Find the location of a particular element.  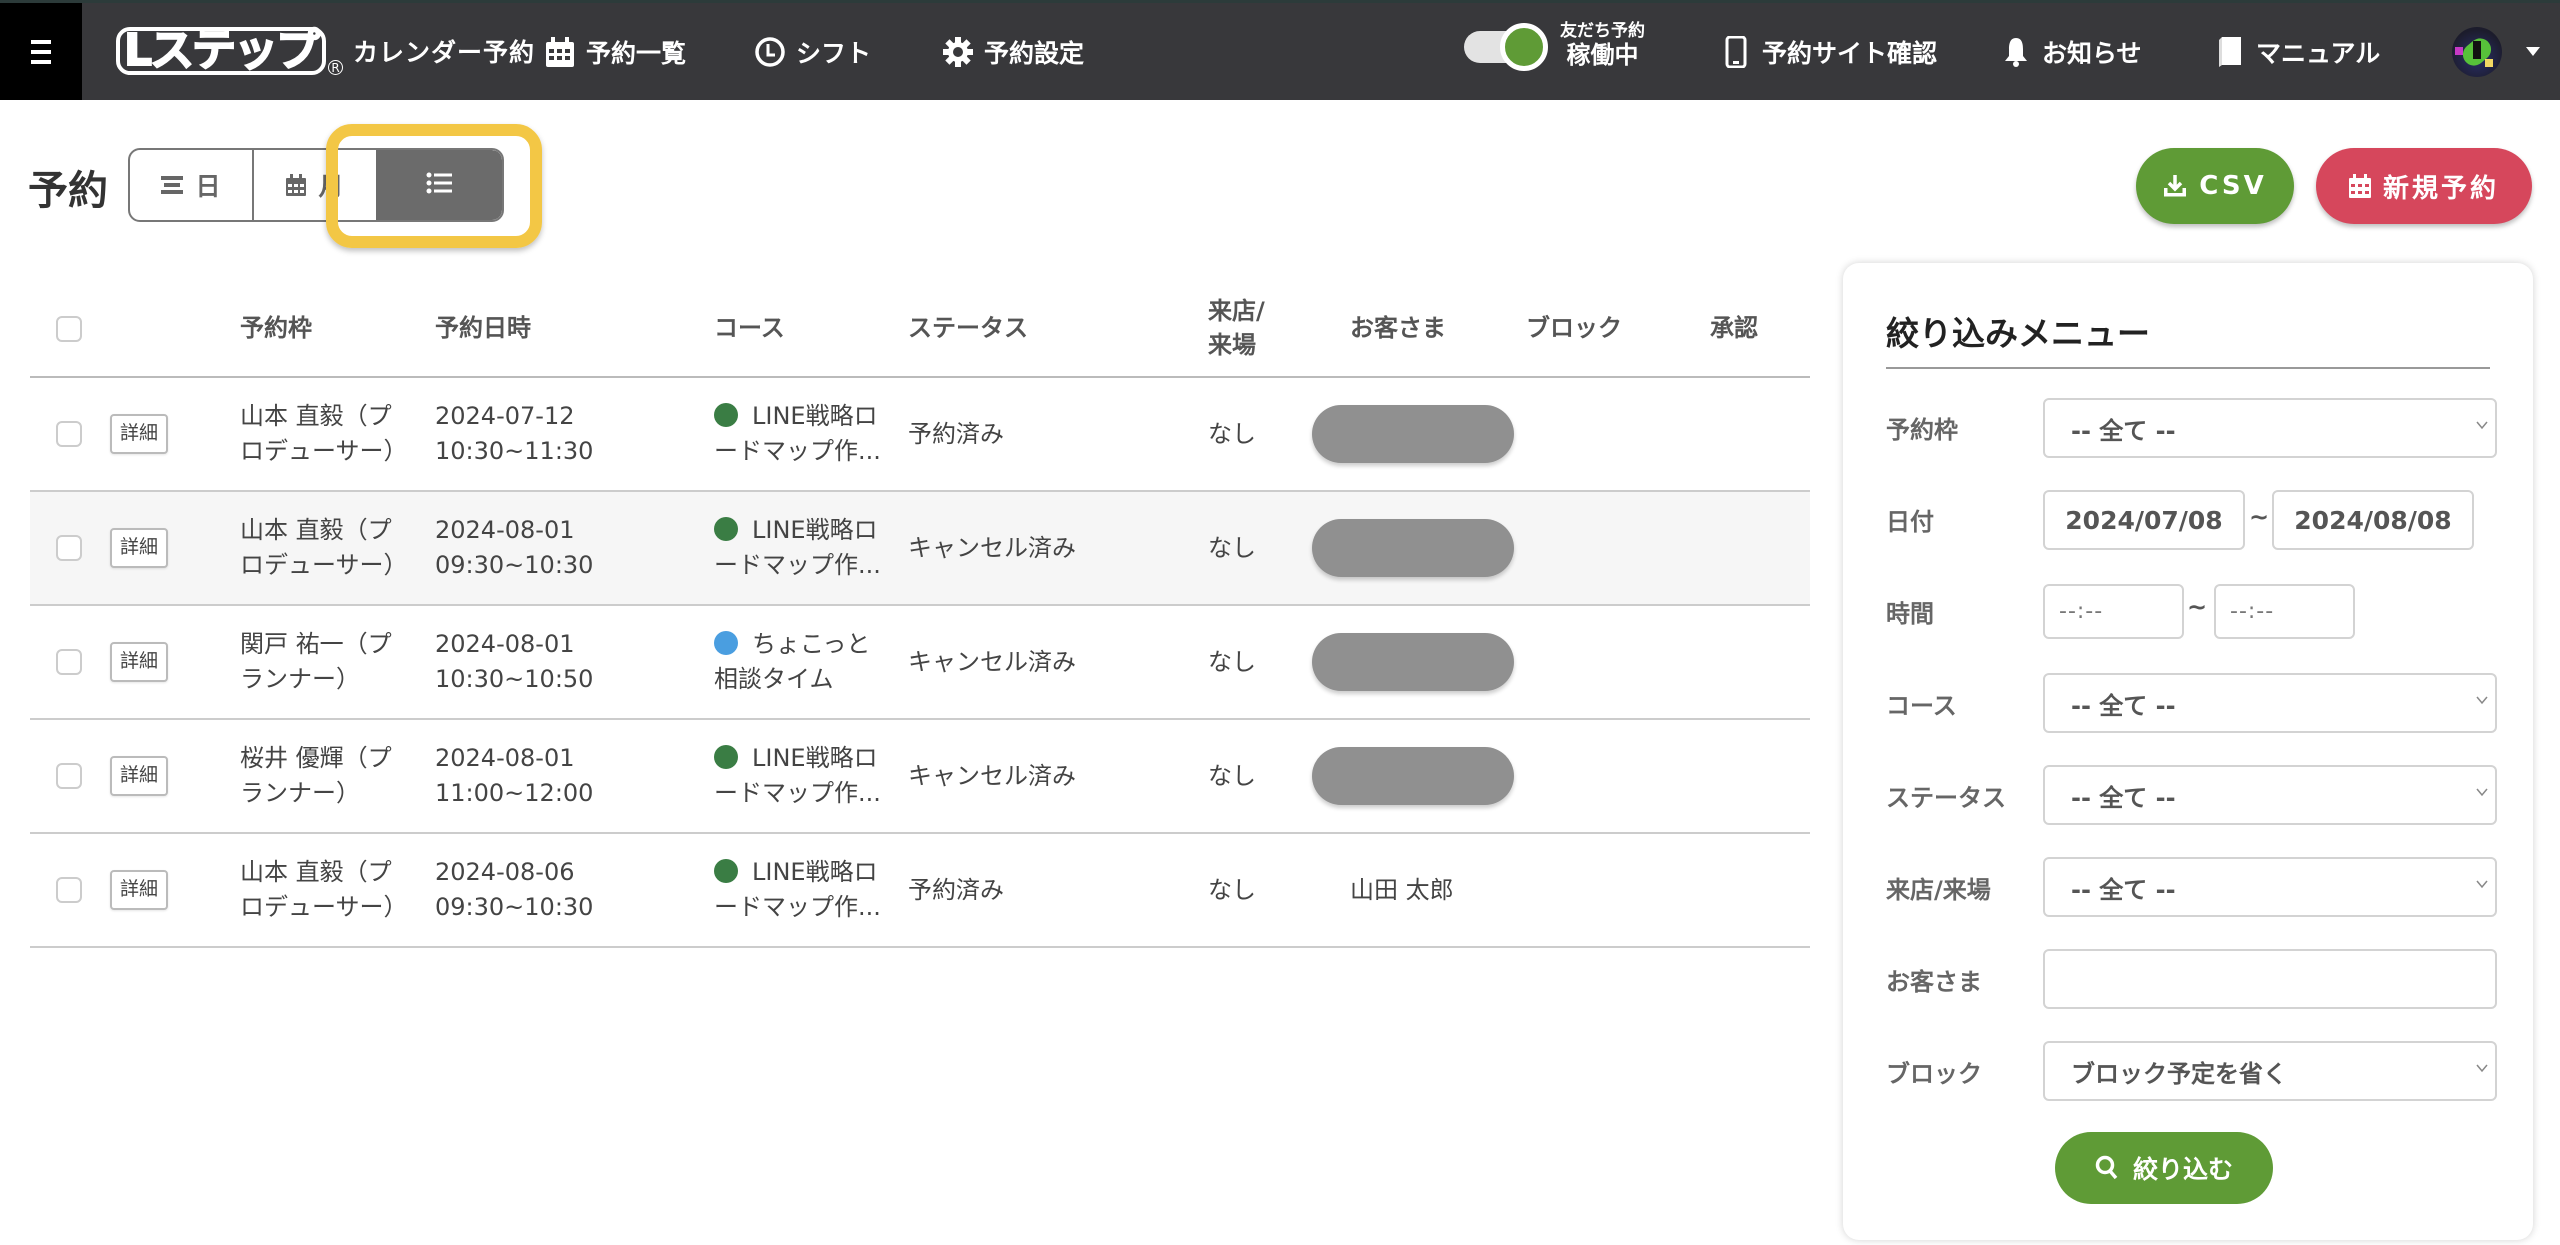

nav-manual: マニュアル is located at coordinates (2297, 51).